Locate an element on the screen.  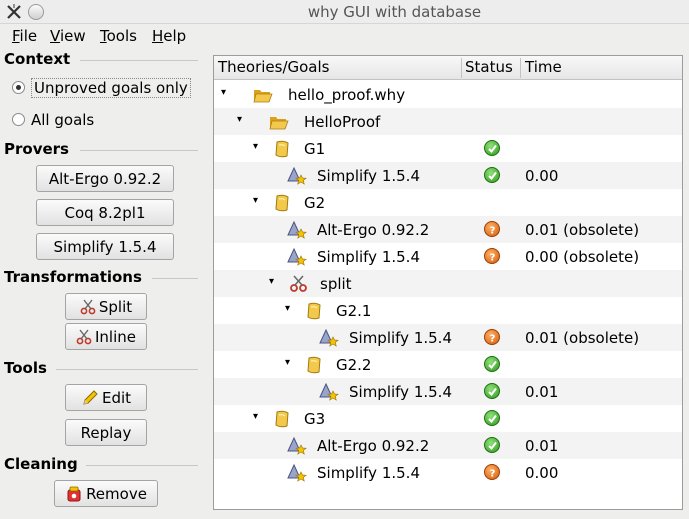
menu-help: Help is located at coordinates (169, 36).